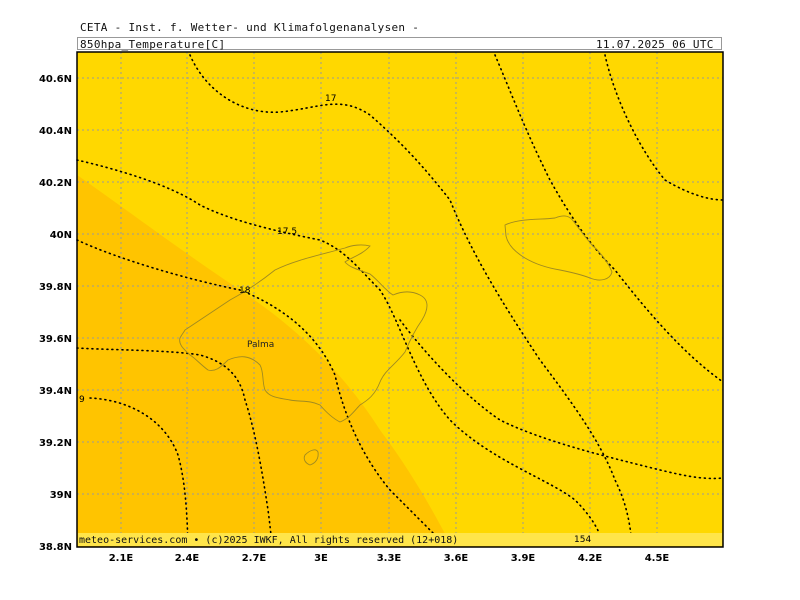 This screenshot has width=800, height=600. What do you see at coordinates (287, 232) in the screenshot?
I see `contour-label-17-5: 17.5` at bounding box center [287, 232].